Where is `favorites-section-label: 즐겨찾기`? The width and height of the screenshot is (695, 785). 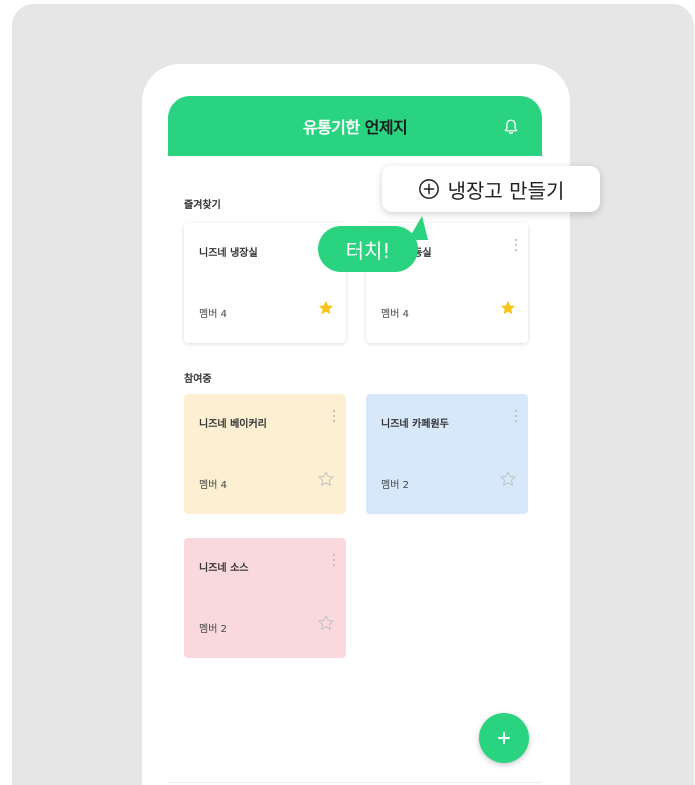 favorites-section-label: 즐겨찾기 is located at coordinates (202, 205).